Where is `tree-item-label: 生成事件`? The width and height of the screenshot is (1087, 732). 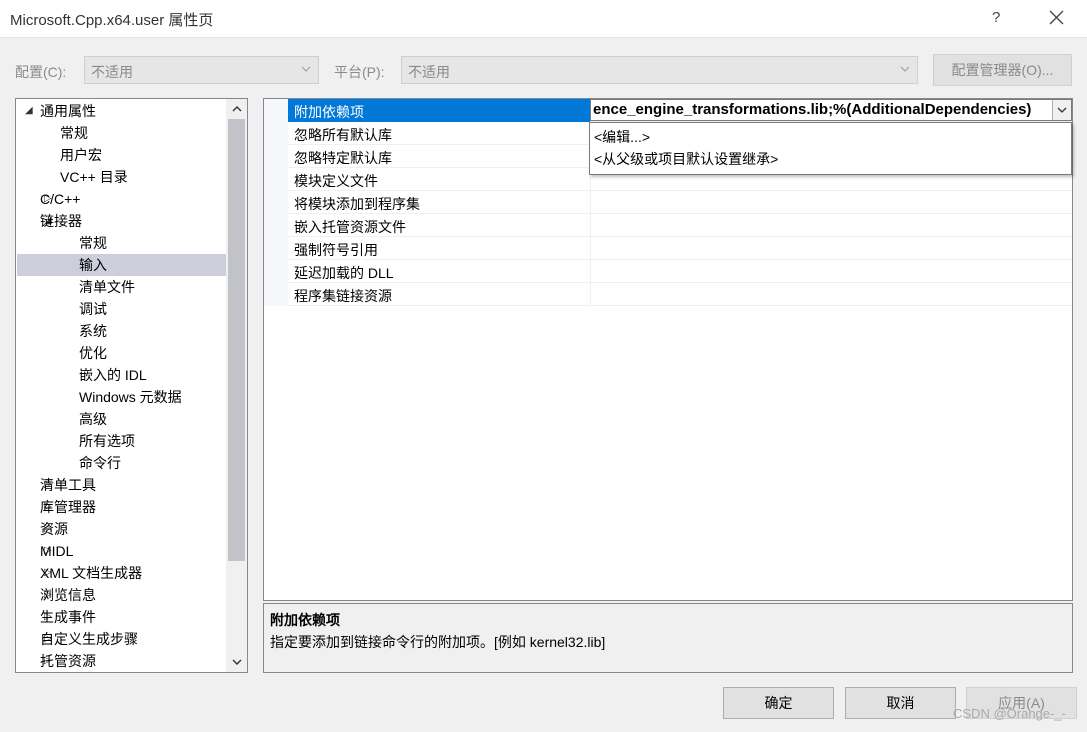 tree-item-label: 生成事件 is located at coordinates (68, 617).